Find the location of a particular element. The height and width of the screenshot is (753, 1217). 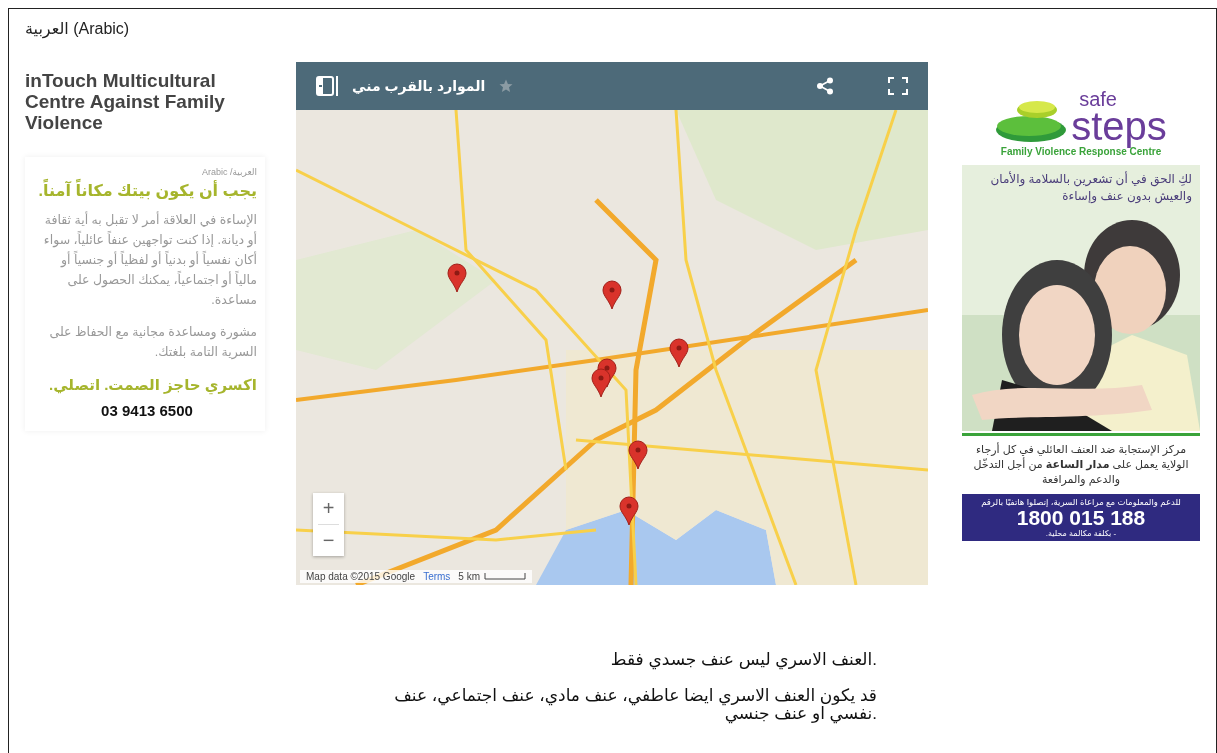

map-title: الموارد بالقرب مني is located at coordinates (419, 86).